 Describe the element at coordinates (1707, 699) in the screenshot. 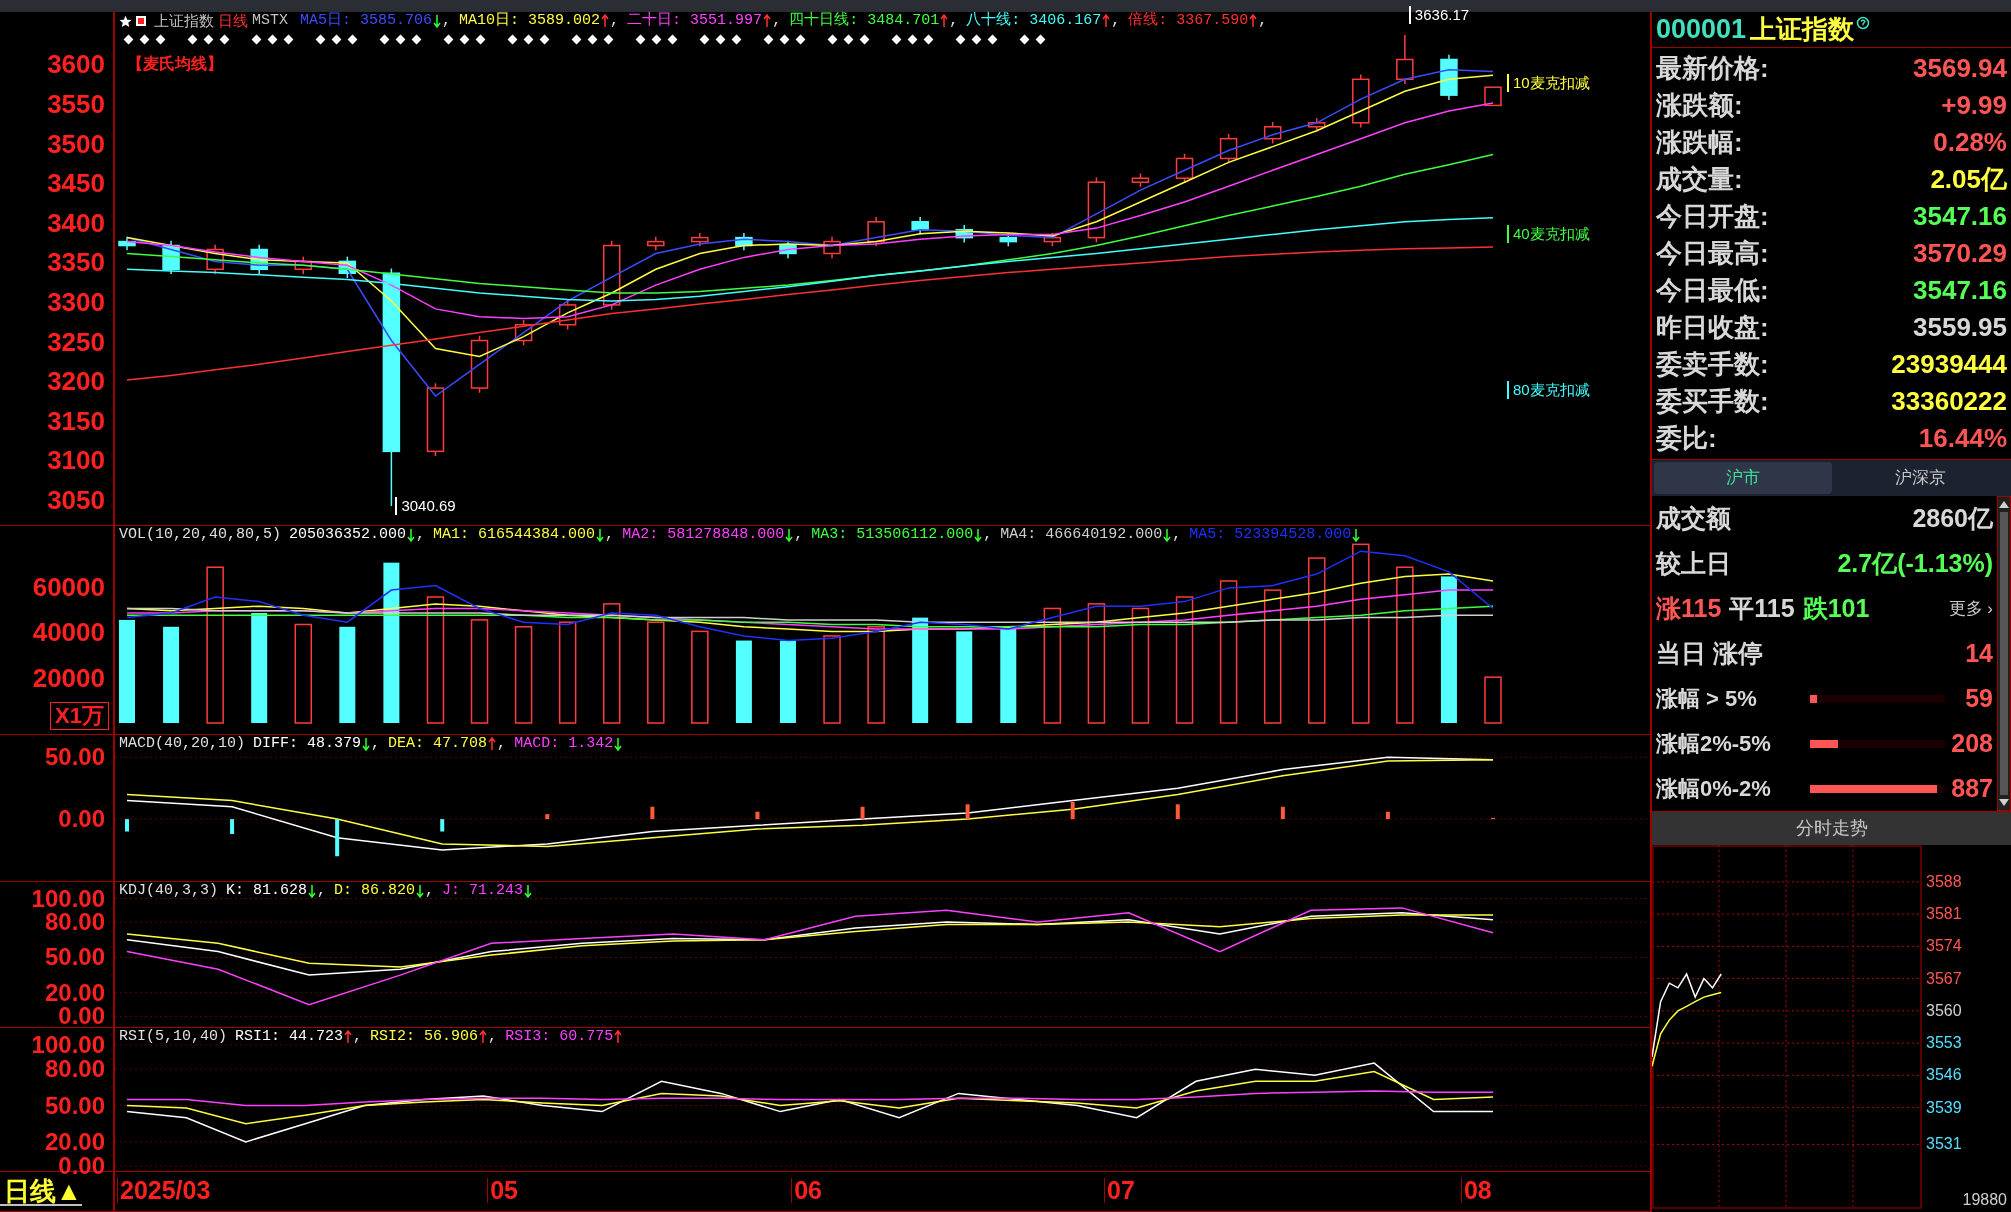

I see `stat-label: 涨幅 > 5%` at that location.